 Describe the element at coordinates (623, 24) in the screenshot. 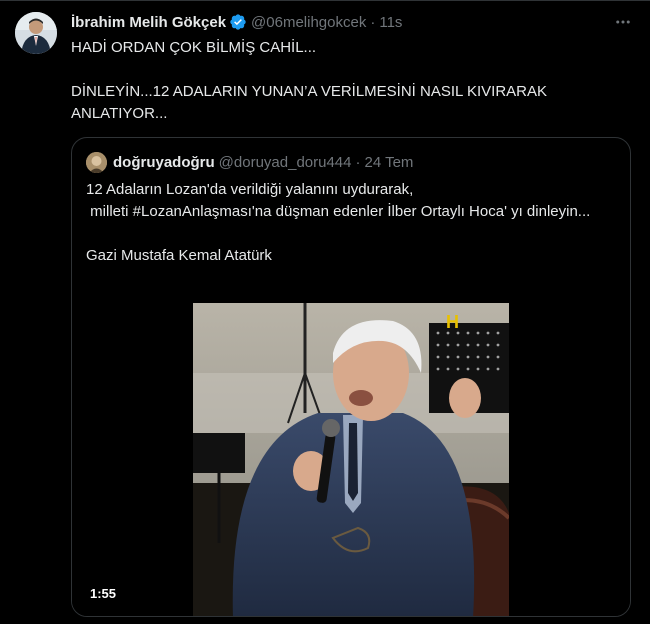

I see `more-horizontal-icon` at that location.